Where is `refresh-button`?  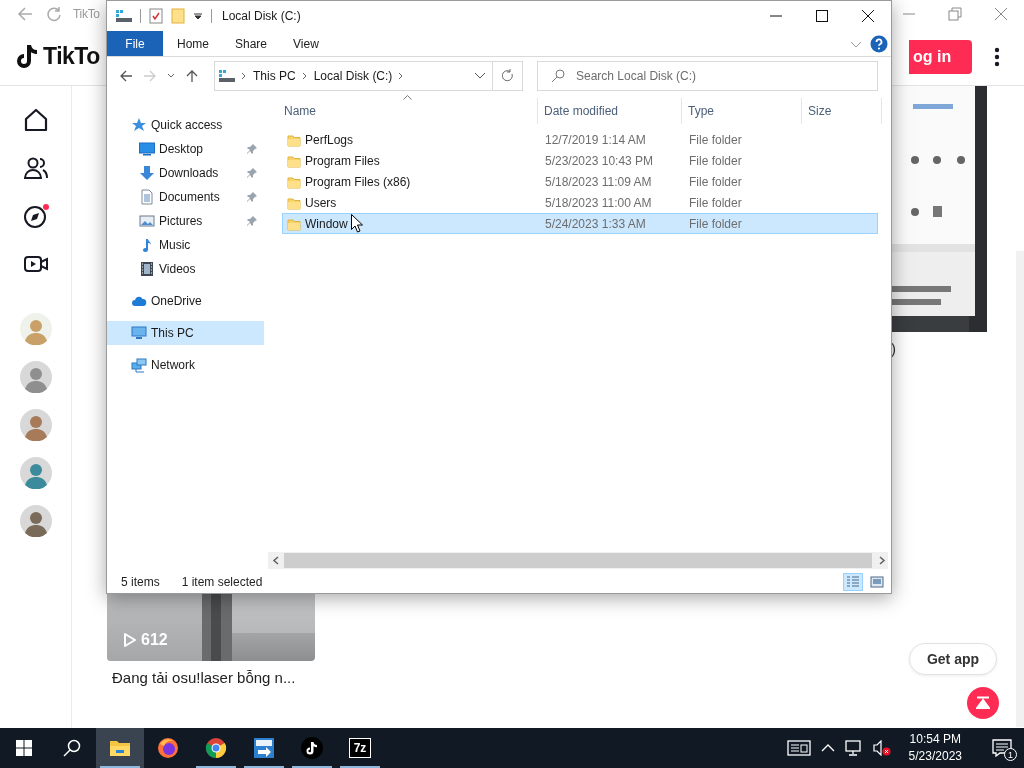
refresh-button is located at coordinates (508, 76).